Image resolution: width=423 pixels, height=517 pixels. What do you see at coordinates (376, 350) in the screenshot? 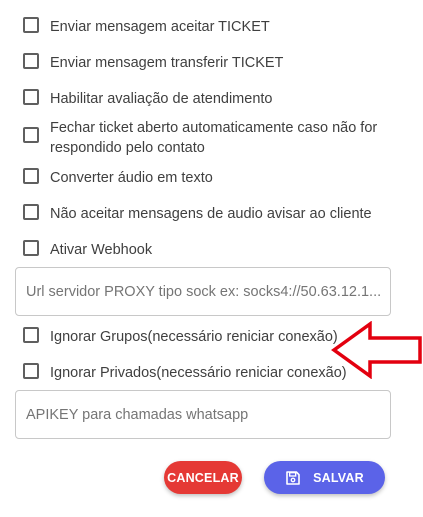
I see `arrow-left-icon` at bounding box center [376, 350].